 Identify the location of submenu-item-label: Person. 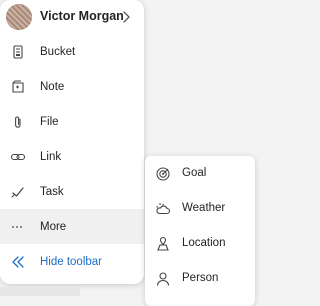
(200, 277).